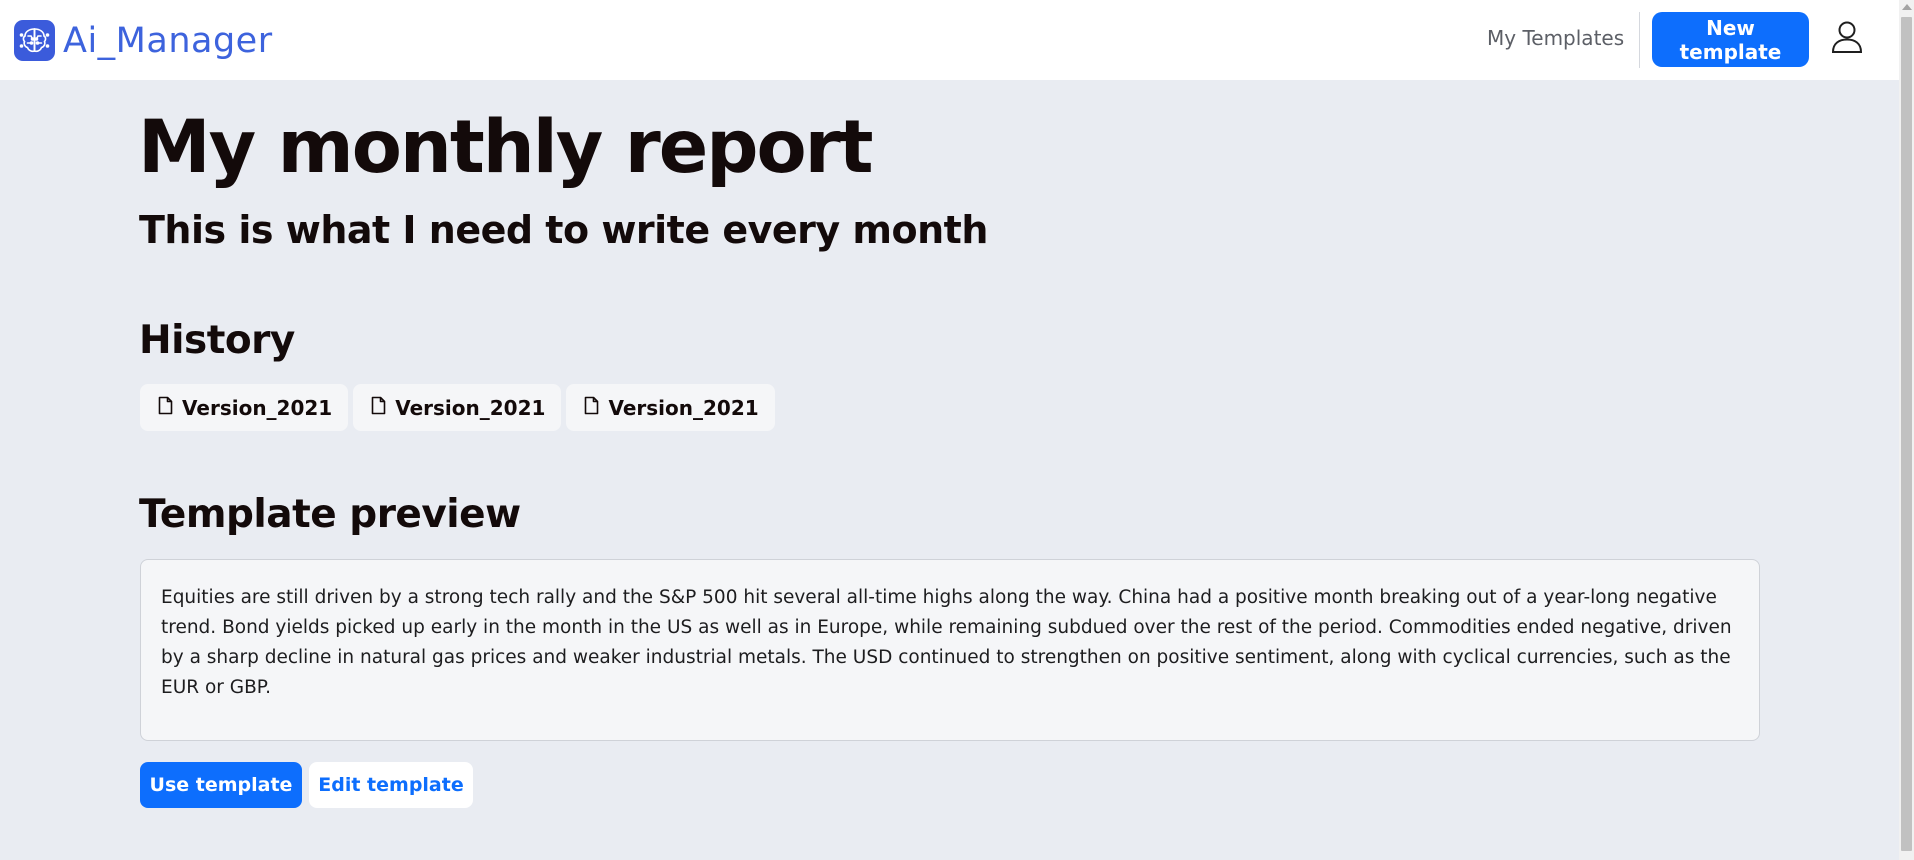 The image size is (1914, 860). I want to click on page-title: My monthly report, so click(506, 147).